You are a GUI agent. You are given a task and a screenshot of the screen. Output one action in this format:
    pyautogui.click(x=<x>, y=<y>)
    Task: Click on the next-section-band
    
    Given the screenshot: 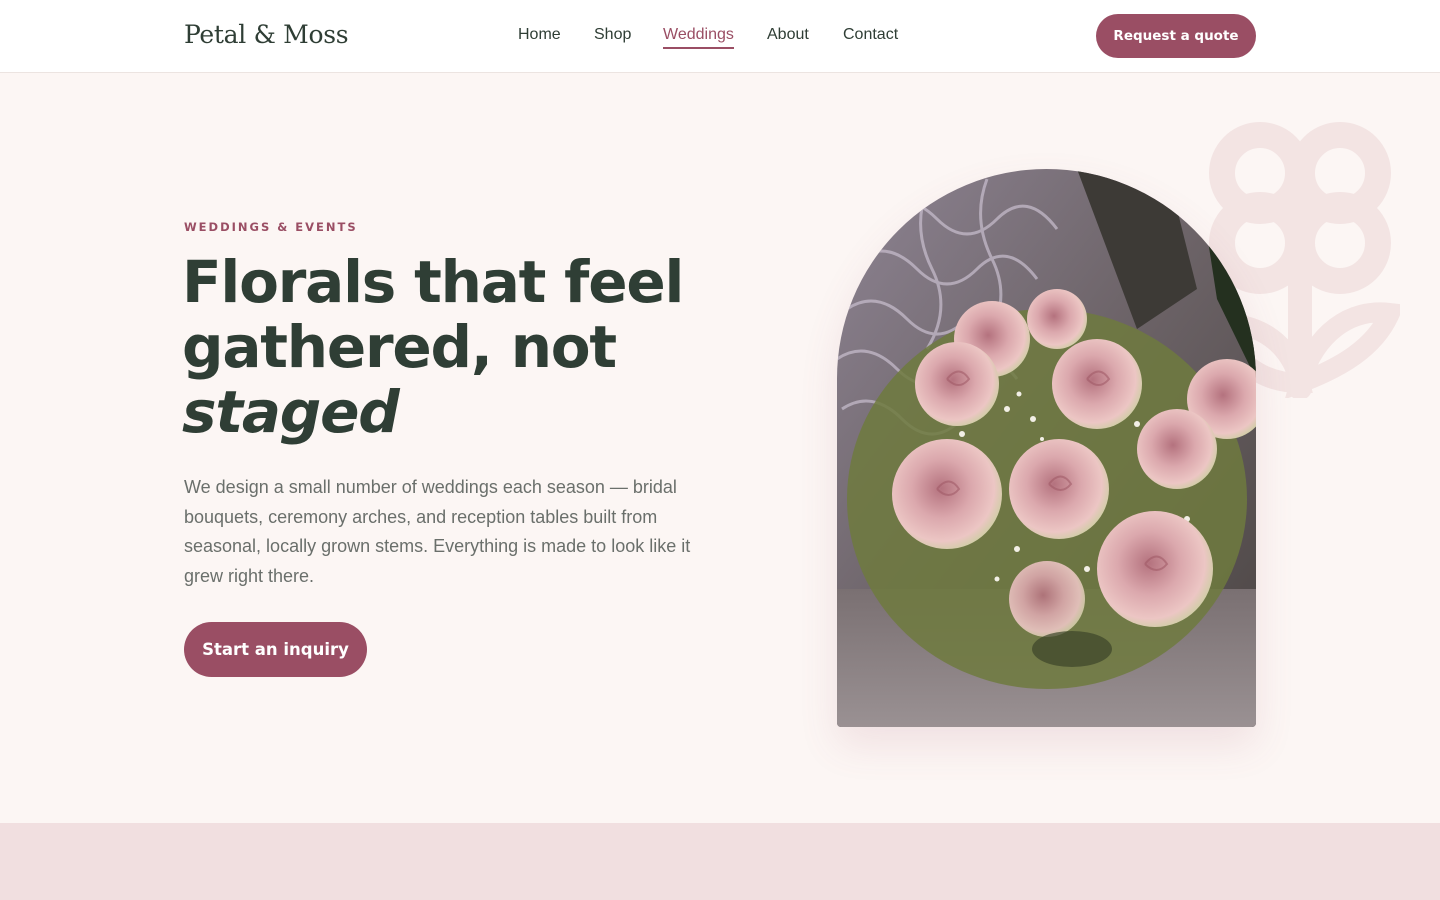 What is the action you would take?
    pyautogui.click(x=720, y=861)
    